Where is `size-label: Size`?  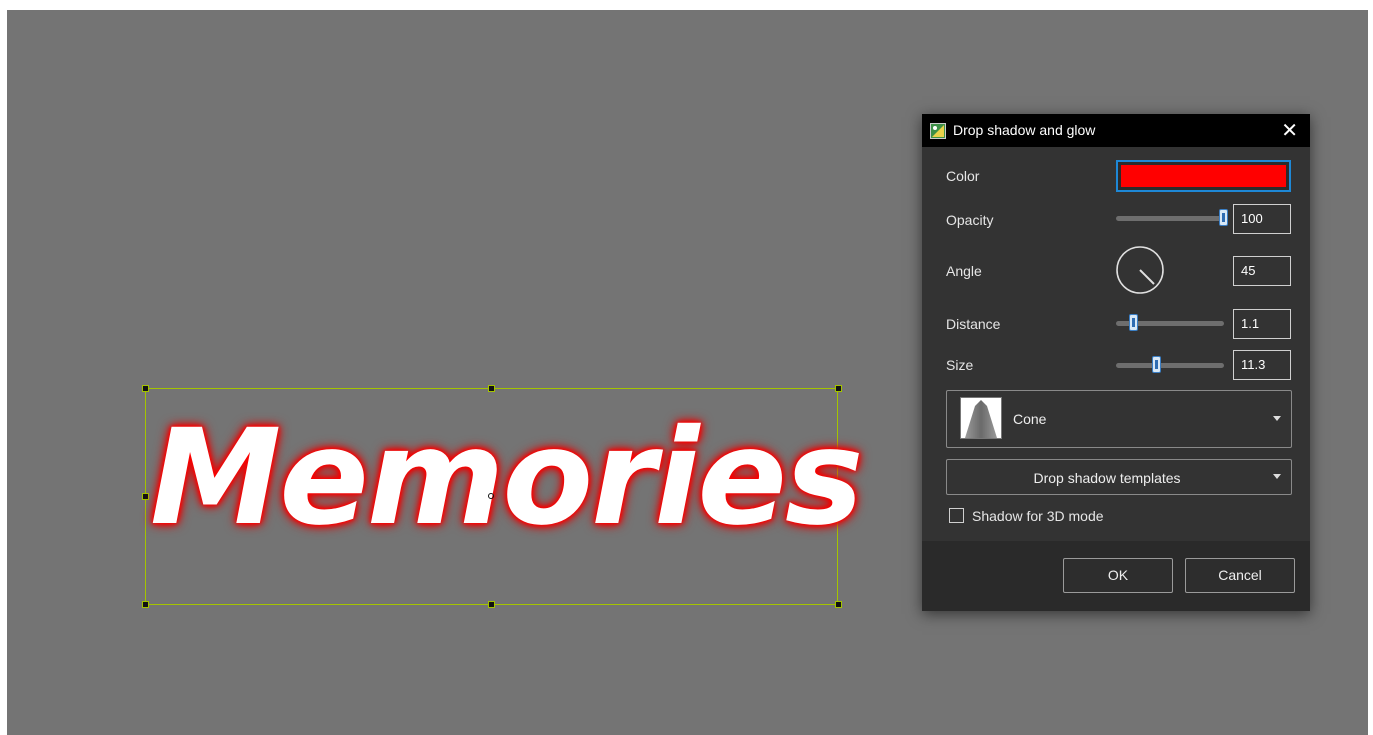
size-label: Size is located at coordinates (960, 365).